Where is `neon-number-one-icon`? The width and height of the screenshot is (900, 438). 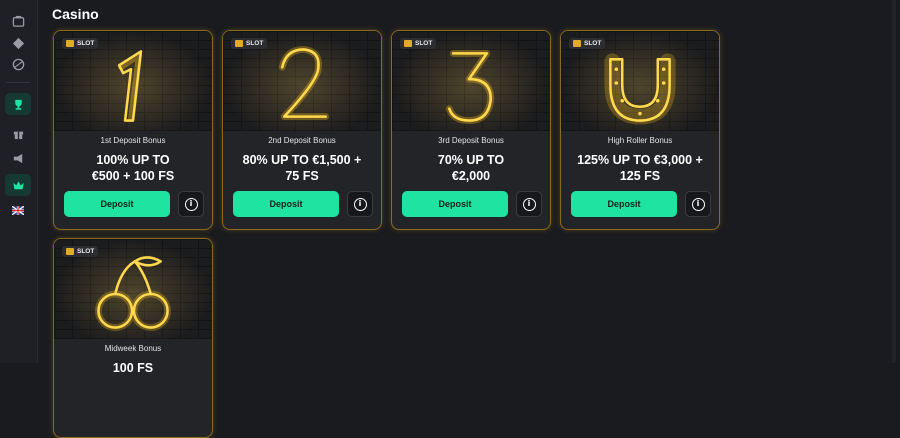
neon-number-one-icon is located at coordinates (130, 86).